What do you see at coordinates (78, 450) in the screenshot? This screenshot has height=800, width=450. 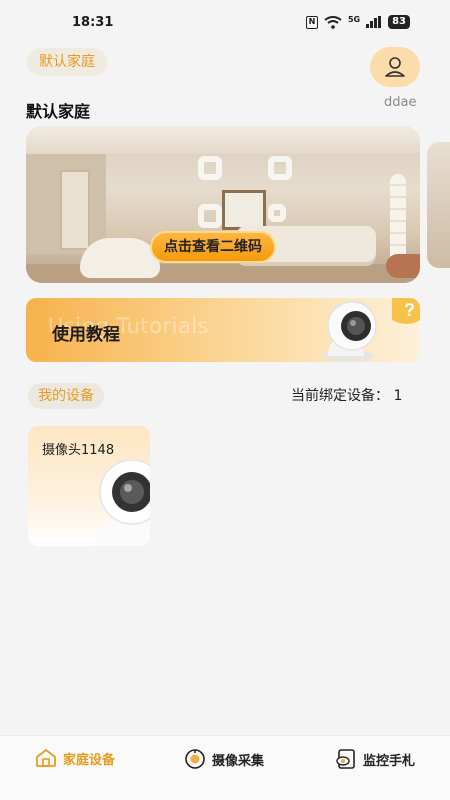 I see `device-name: 摄像头1148` at bounding box center [78, 450].